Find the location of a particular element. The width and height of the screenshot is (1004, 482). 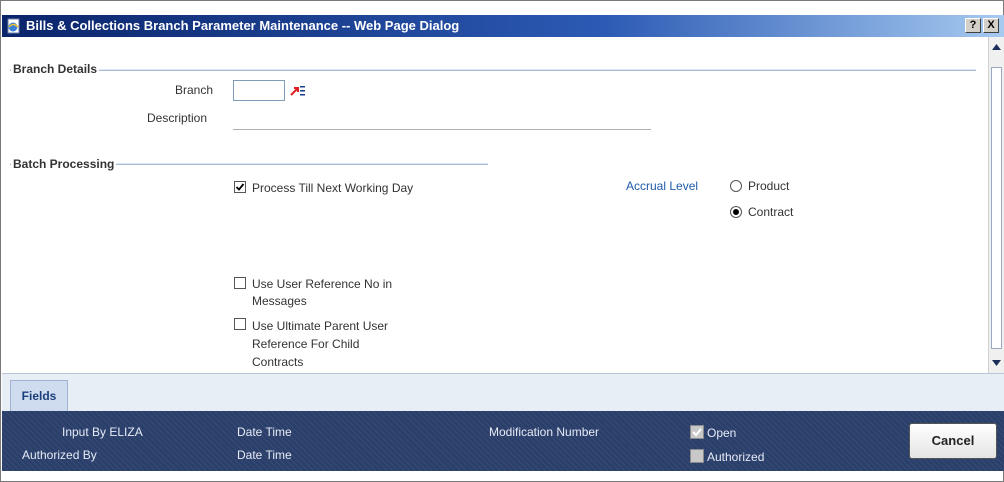

use-ultimate-parent-label-line3: Contracts is located at coordinates (278, 362).